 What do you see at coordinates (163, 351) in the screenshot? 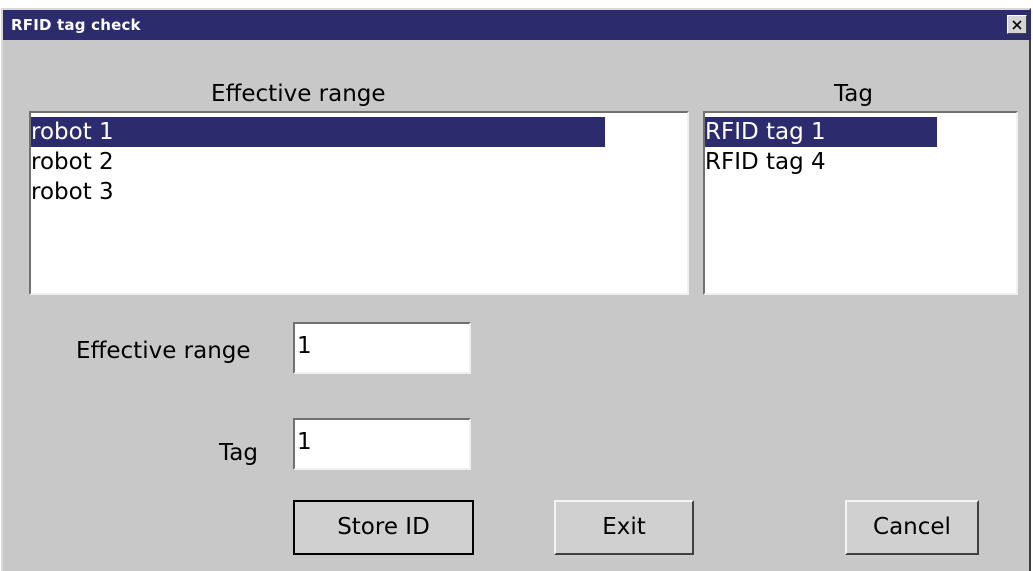
I see `effective-range-field-label: Effective range` at bounding box center [163, 351].